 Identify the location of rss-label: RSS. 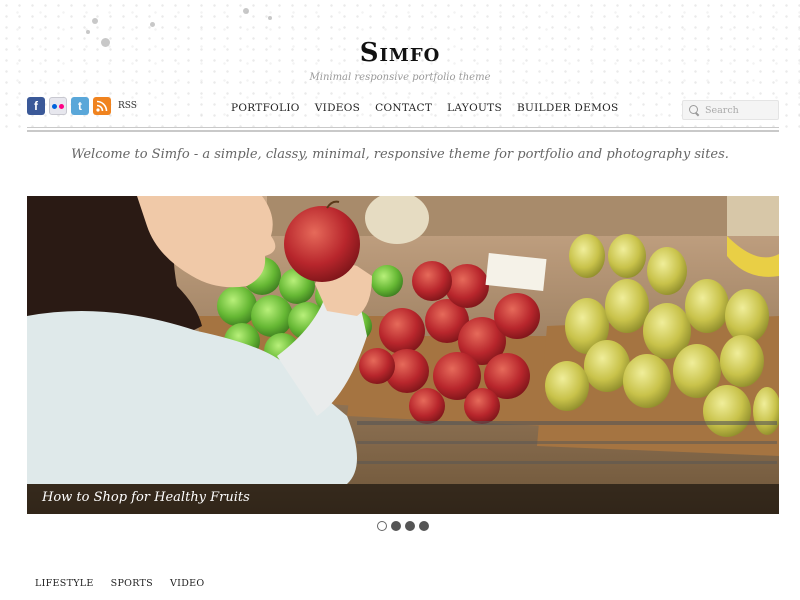
(127, 106).